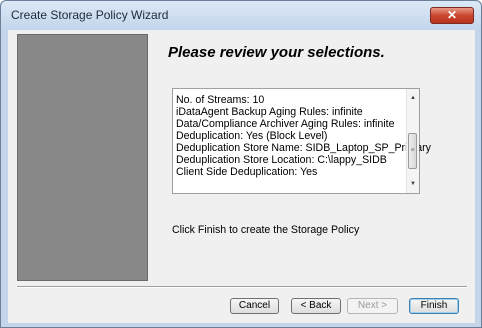 Image resolution: width=482 pixels, height=328 pixels. I want to click on scroll-thumb: ≡, so click(412, 151).